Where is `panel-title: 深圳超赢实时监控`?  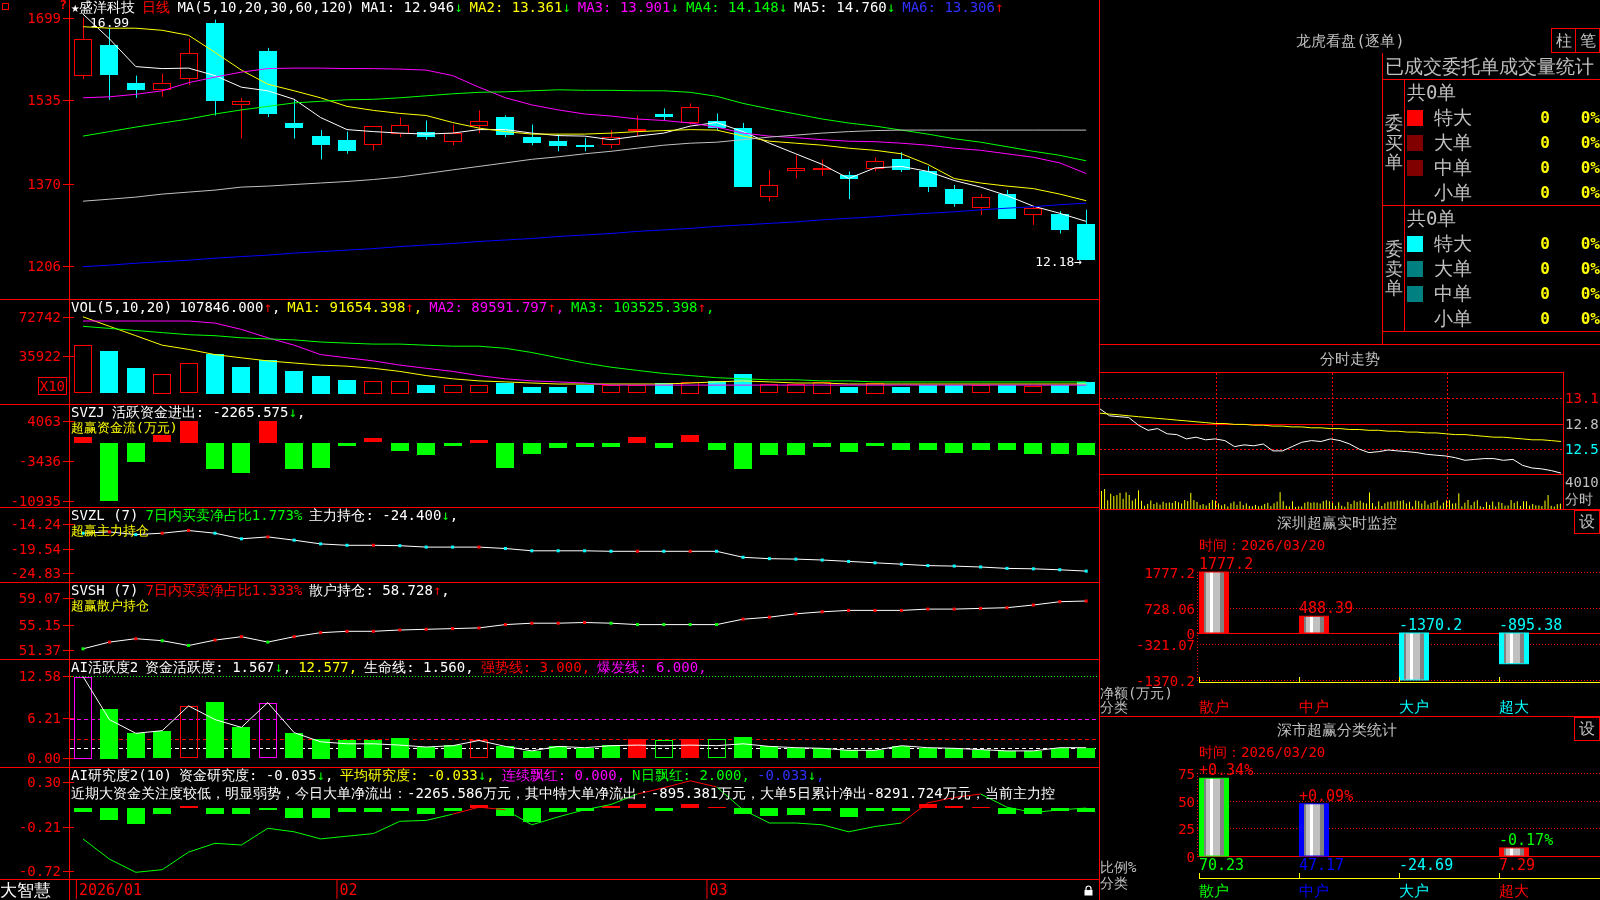 panel-title: 深圳超赢实时监控 is located at coordinates (1337, 522).